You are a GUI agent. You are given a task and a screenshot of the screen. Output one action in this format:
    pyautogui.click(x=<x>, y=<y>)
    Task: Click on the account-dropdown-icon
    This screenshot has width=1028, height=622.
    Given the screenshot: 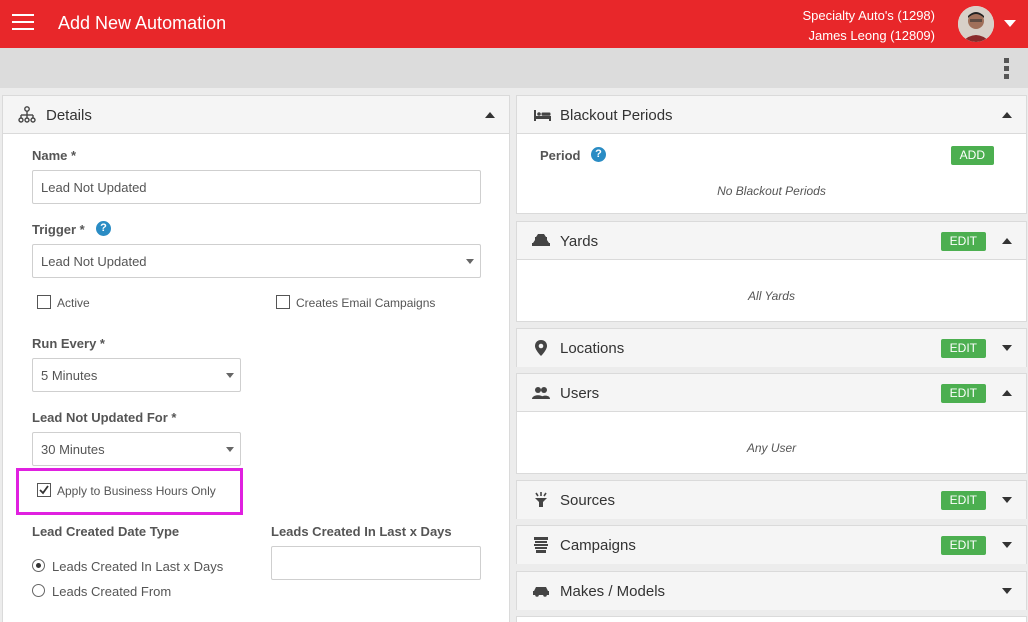 What is the action you would take?
    pyautogui.click(x=1010, y=23)
    